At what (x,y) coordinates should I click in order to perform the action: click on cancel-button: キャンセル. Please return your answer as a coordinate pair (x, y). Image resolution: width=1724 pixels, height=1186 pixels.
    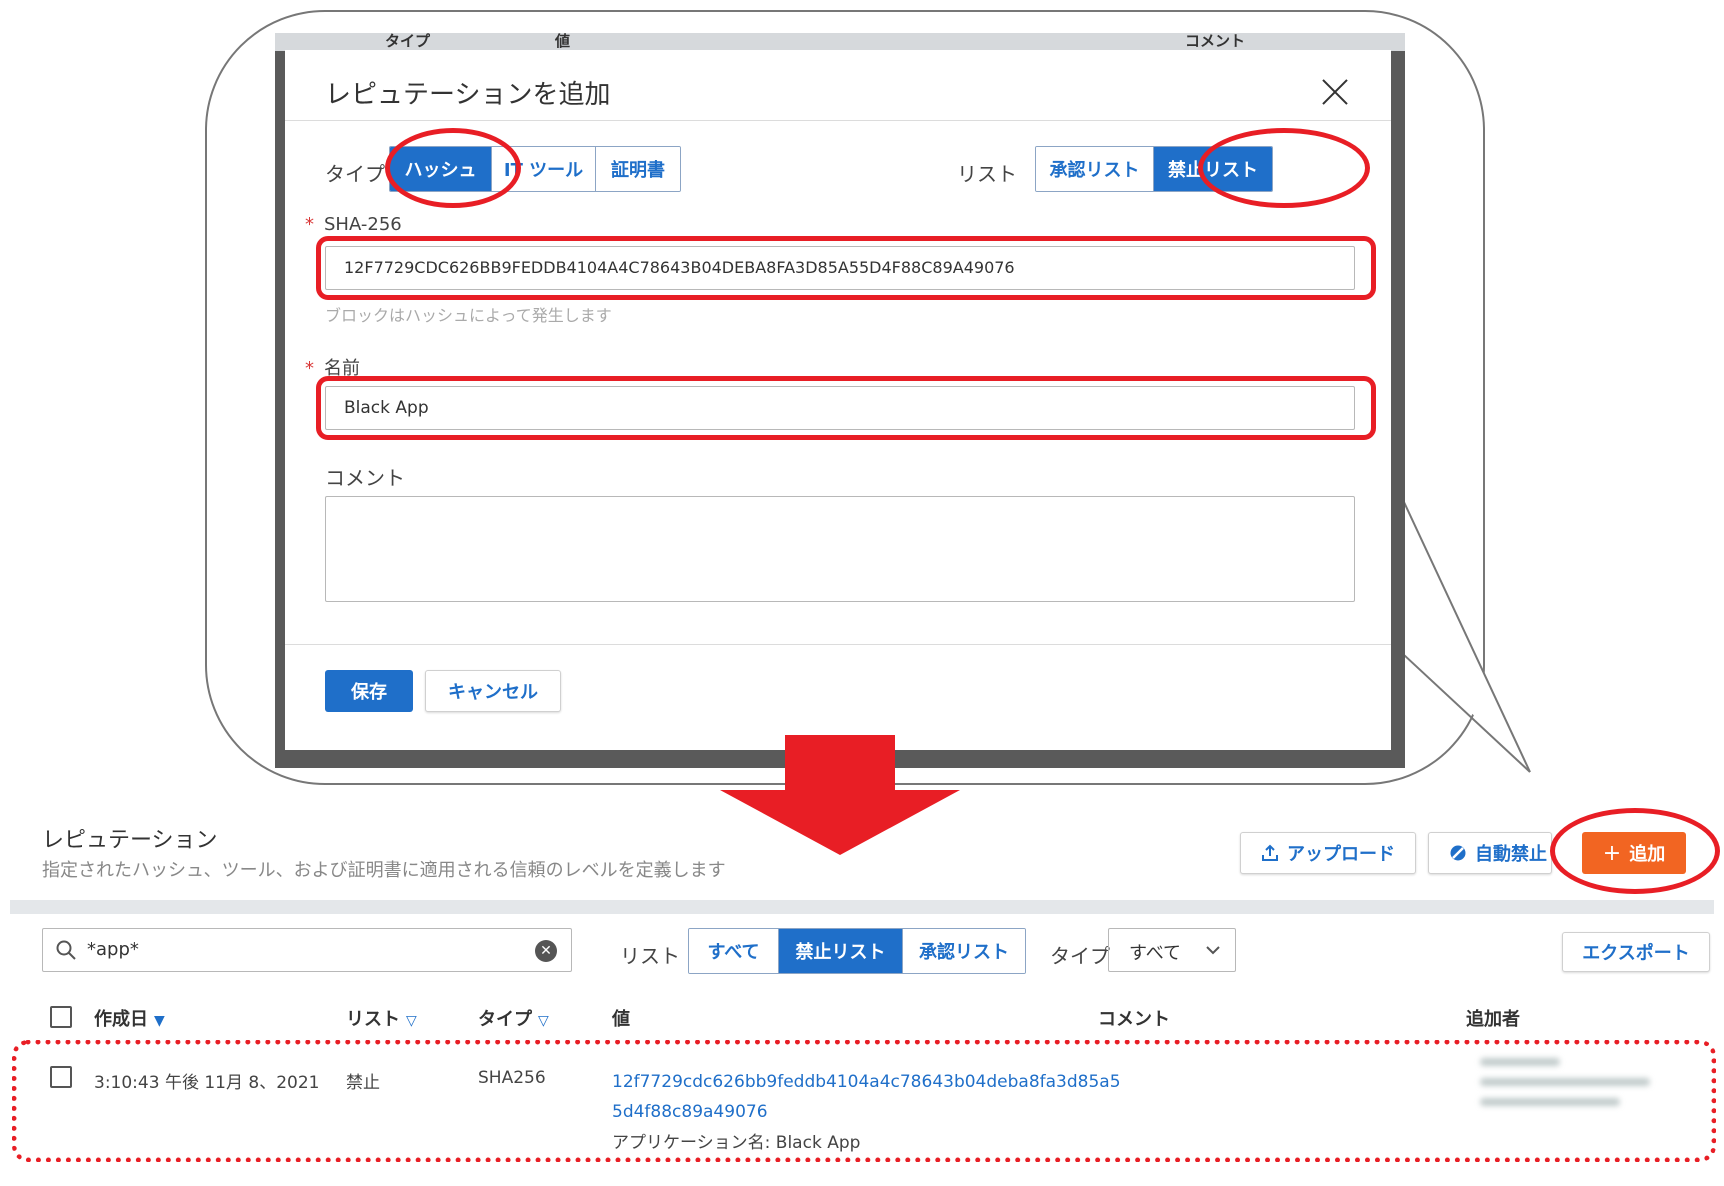
    Looking at the image, I should click on (493, 691).